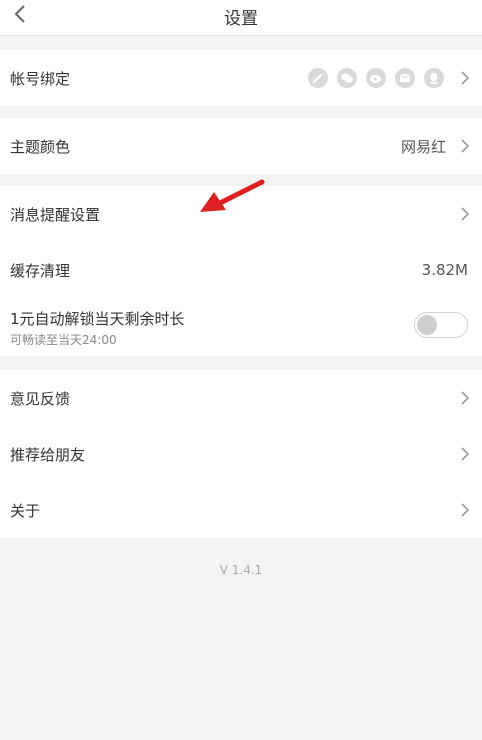 Image resolution: width=482 pixels, height=740 pixels. I want to click on header-bar: 设置, so click(241, 18).